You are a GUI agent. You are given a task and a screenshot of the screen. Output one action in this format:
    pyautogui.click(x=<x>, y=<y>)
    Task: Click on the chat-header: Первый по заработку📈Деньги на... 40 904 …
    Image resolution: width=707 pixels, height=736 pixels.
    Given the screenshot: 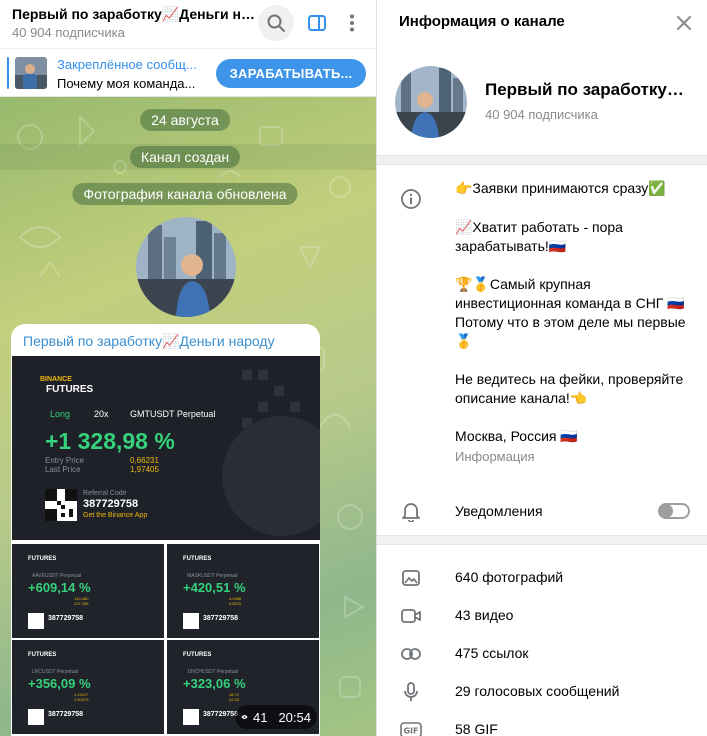 What is the action you would take?
    pyautogui.click(x=188, y=24)
    